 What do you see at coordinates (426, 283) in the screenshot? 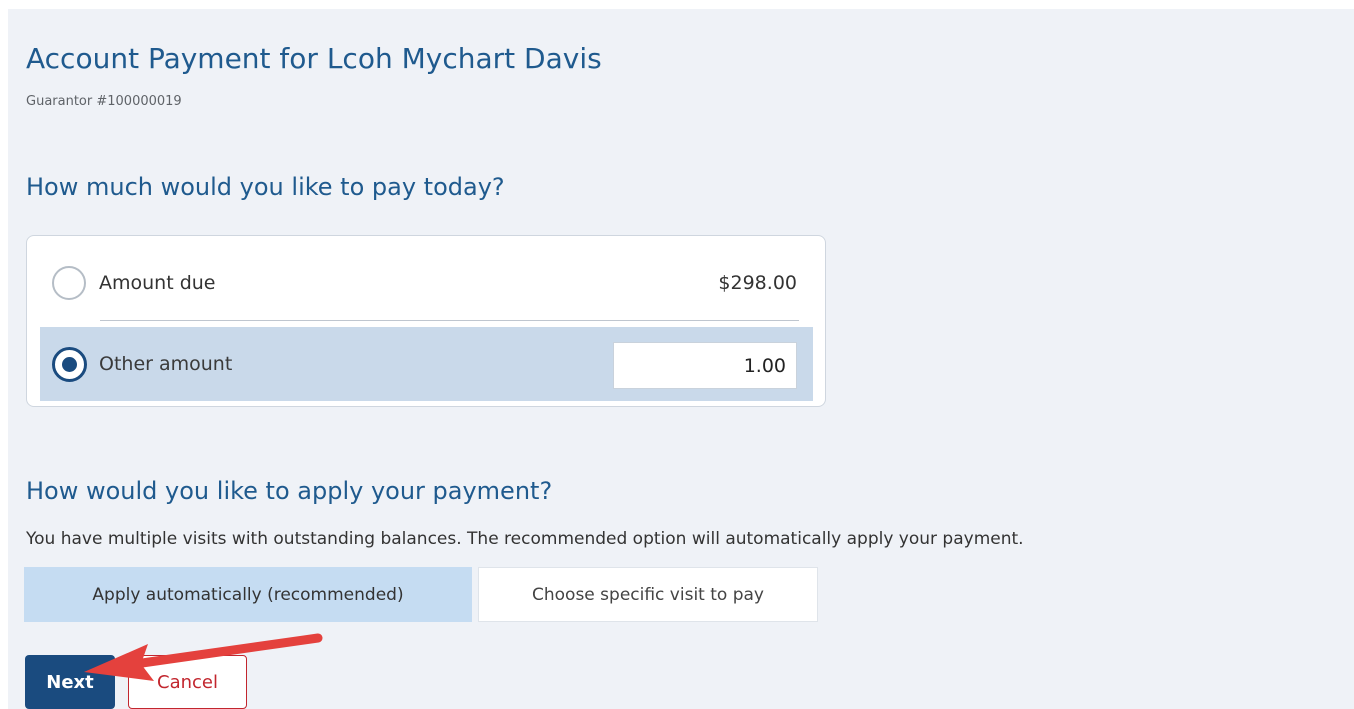
I see `amount-due-option: Amount due $298.00` at bounding box center [426, 283].